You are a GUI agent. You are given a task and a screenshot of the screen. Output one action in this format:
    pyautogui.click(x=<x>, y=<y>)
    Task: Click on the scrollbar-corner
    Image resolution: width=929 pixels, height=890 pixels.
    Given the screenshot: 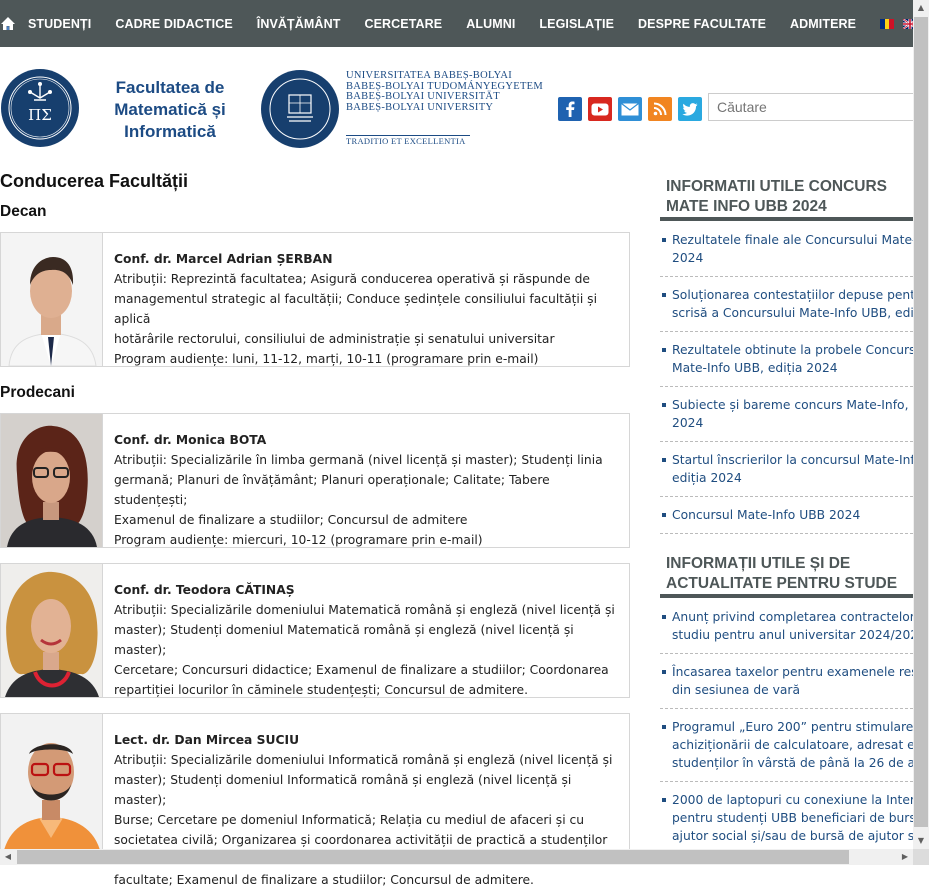 What is the action you would take?
    pyautogui.click(x=921, y=857)
    